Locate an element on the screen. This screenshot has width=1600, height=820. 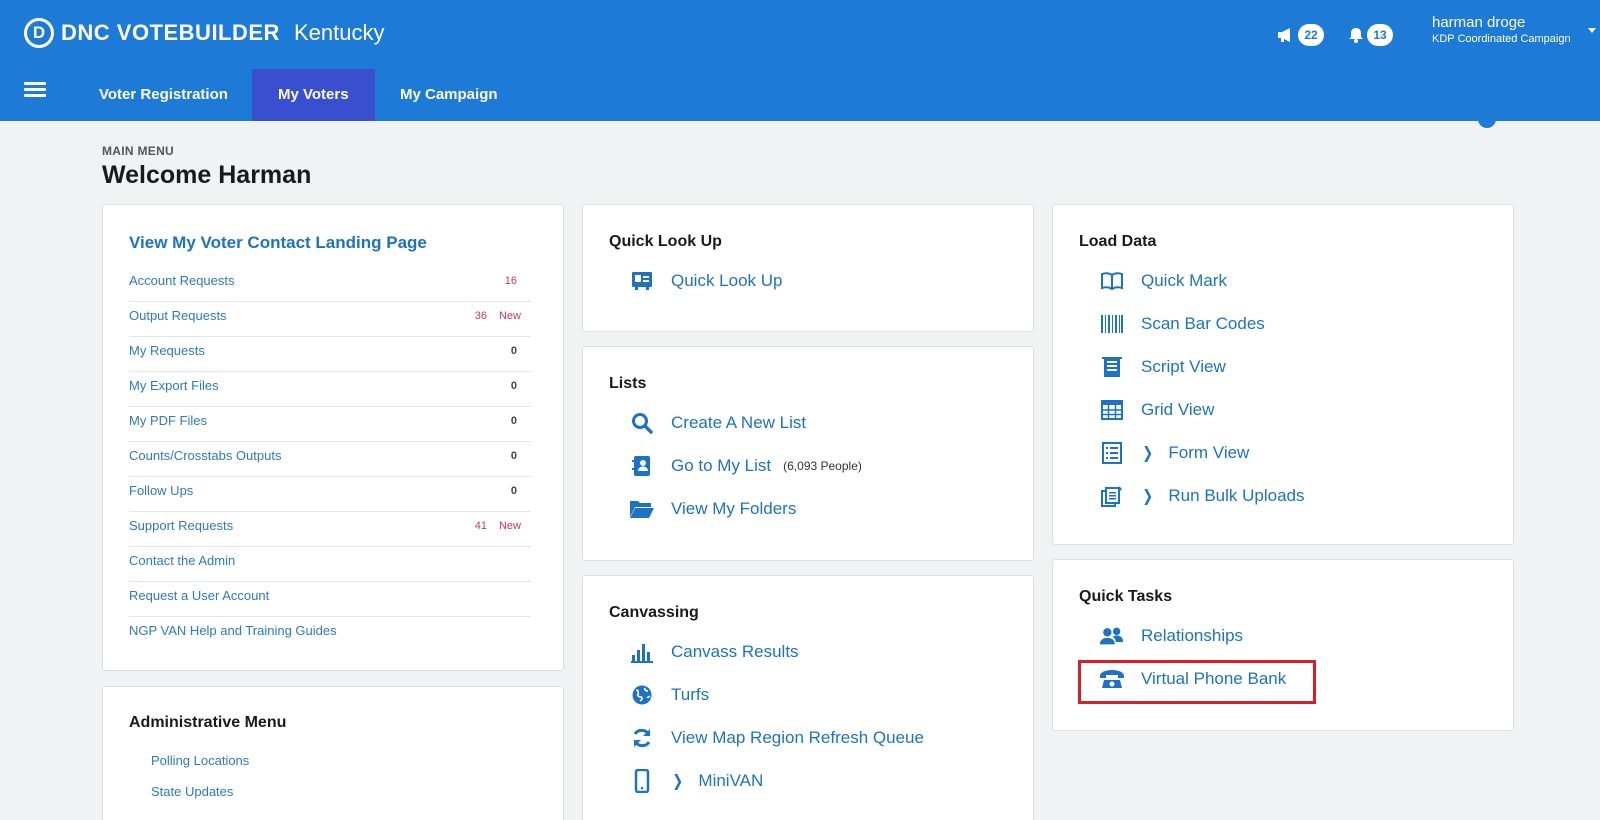
request-count: 36 is located at coordinates (480, 316).